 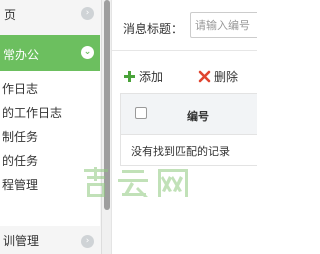 What do you see at coordinates (50, 240) in the screenshot?
I see `sidebar-item-training: 训管理 ›` at bounding box center [50, 240].